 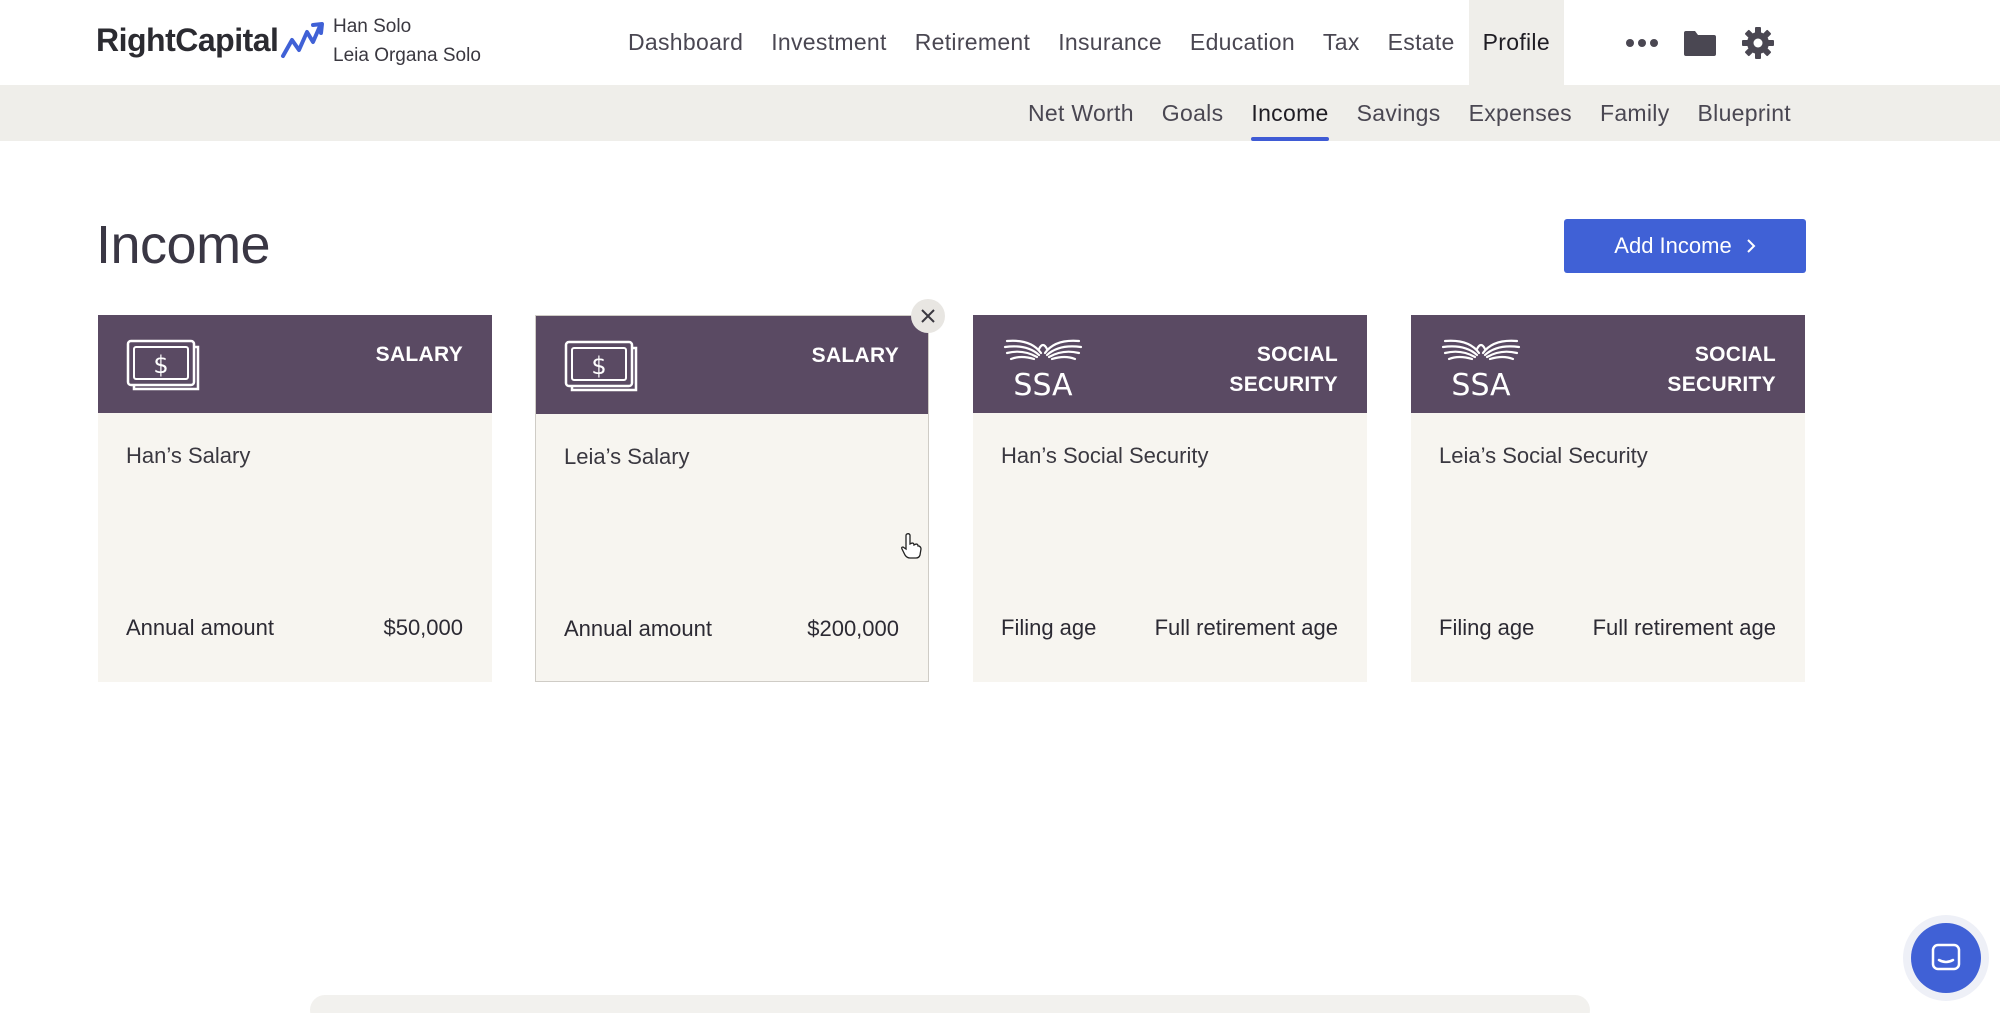 I want to click on client-primary: Han Solo, so click(x=372, y=26).